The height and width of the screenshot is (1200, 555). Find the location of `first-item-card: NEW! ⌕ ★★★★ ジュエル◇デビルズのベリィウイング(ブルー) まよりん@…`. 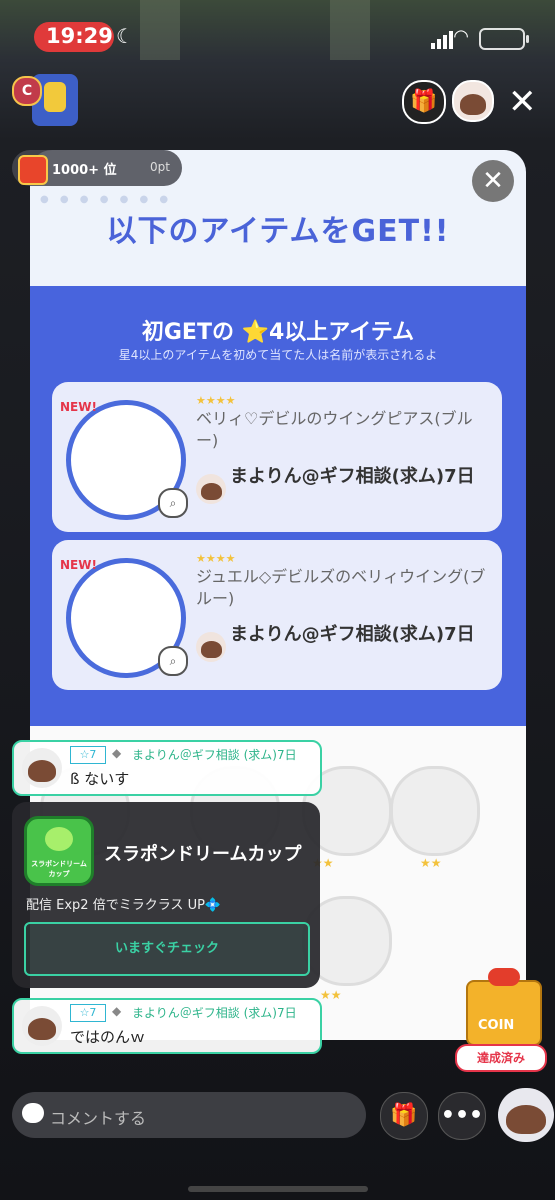

first-item-card: NEW! ⌕ ★★★★ ジュエル◇デビルズのベリィウイング(ブルー) まよりん@… is located at coordinates (277, 615).